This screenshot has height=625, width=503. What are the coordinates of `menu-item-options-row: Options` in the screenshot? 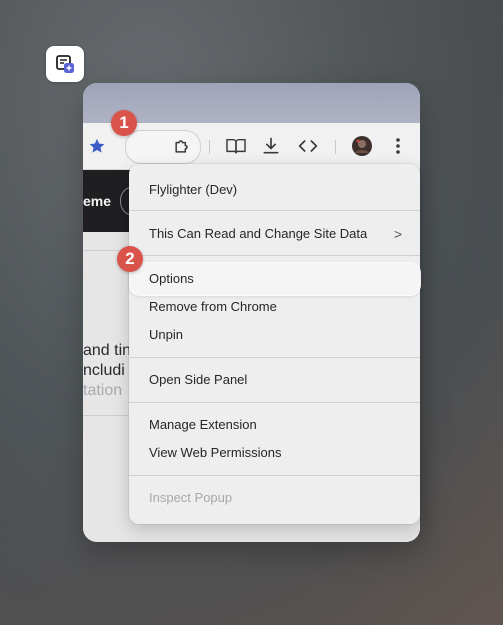 It's located at (275, 279).